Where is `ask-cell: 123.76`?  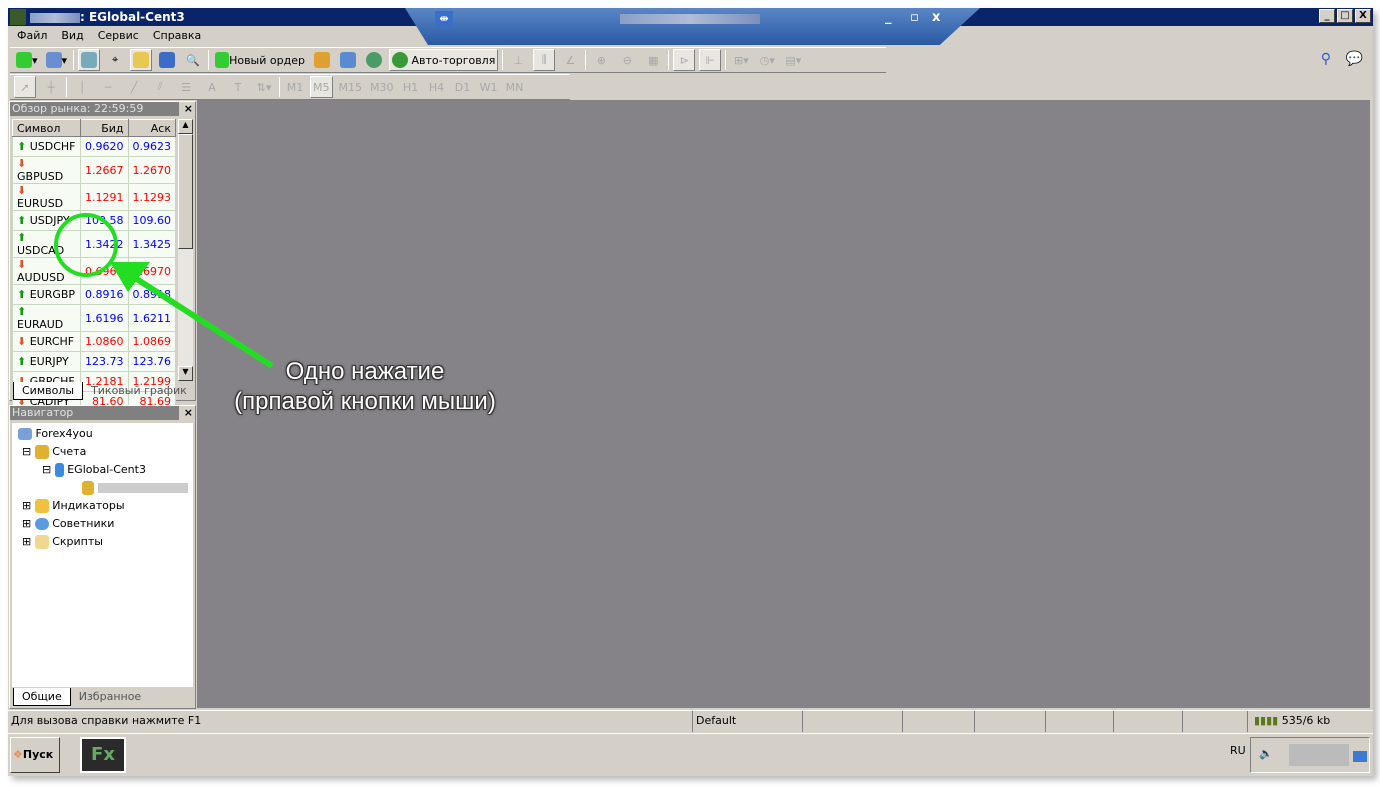 ask-cell: 123.76 is located at coordinates (151, 361).